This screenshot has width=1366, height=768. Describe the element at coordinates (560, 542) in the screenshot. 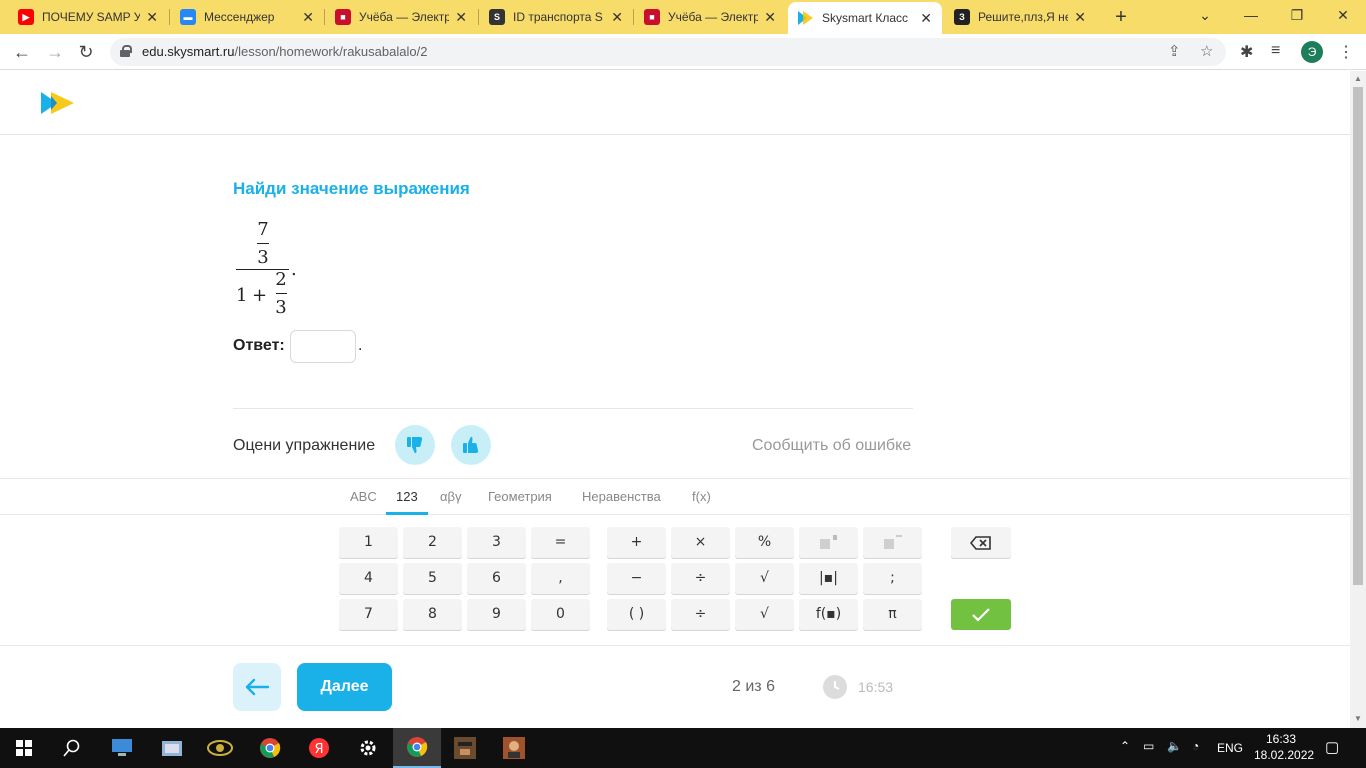

I see `key-equals: =` at that location.